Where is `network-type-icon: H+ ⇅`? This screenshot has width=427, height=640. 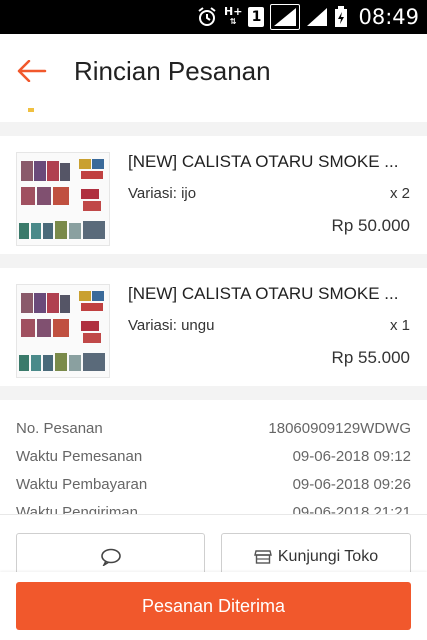 network-type-icon: H+ ⇅ is located at coordinates (233, 15).